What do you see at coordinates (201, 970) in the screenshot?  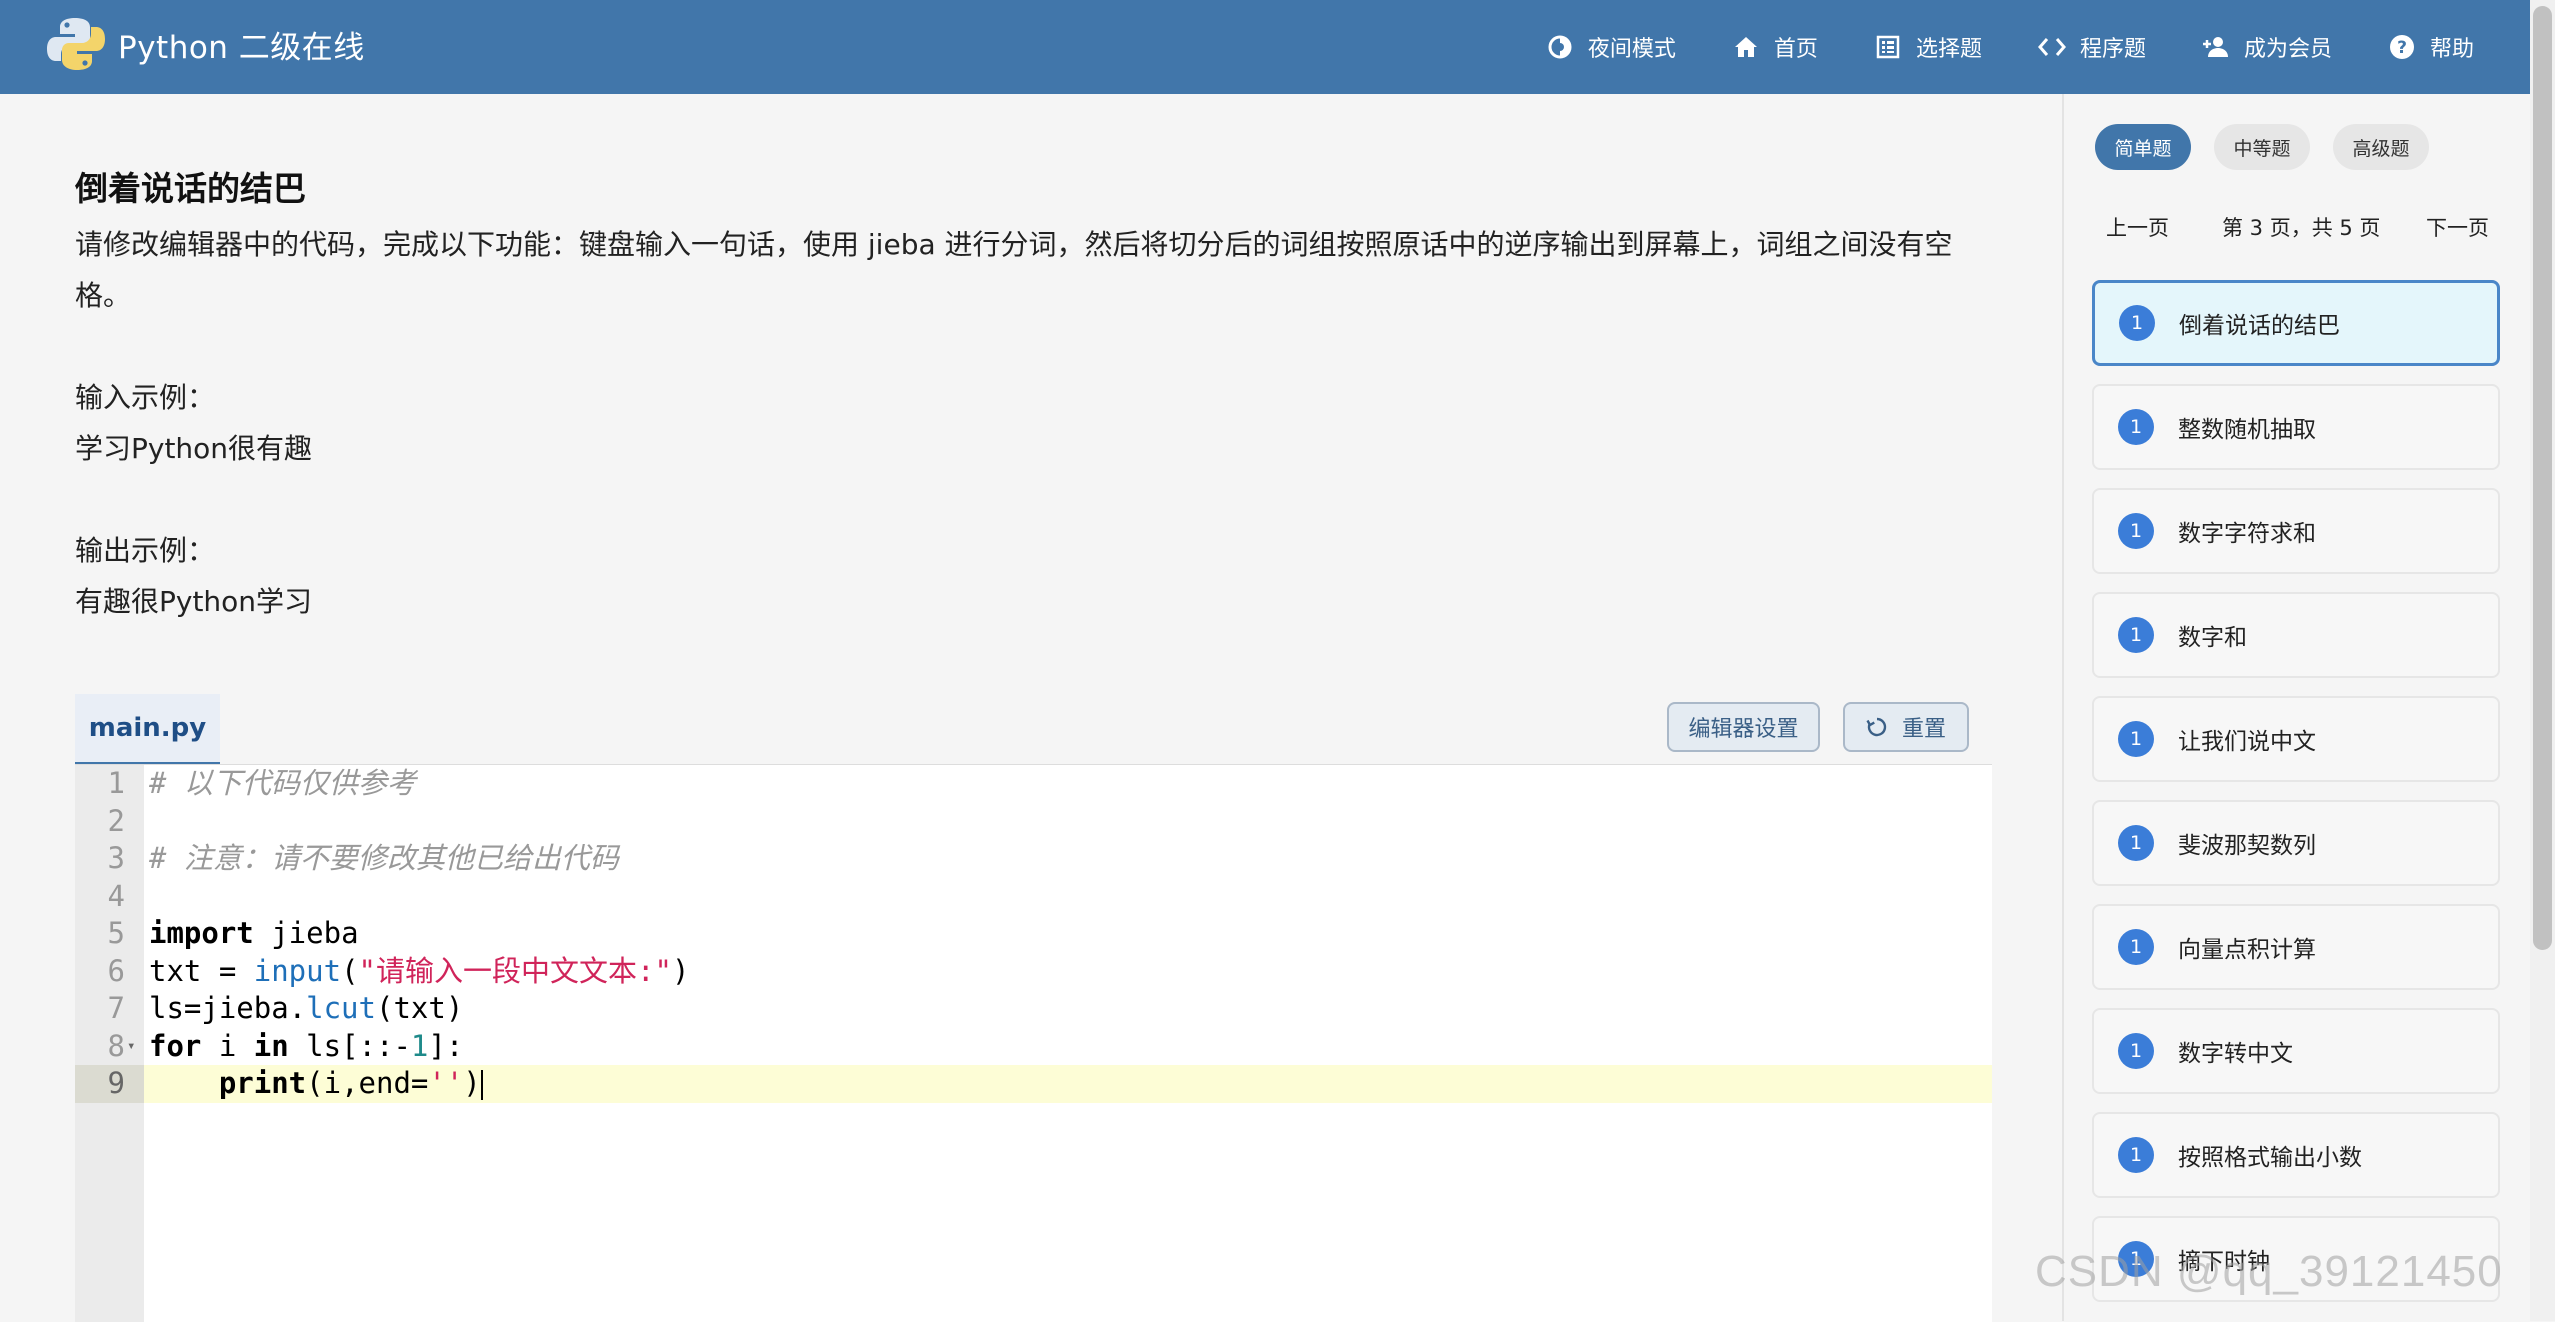 I see `code-token: txt =` at bounding box center [201, 970].